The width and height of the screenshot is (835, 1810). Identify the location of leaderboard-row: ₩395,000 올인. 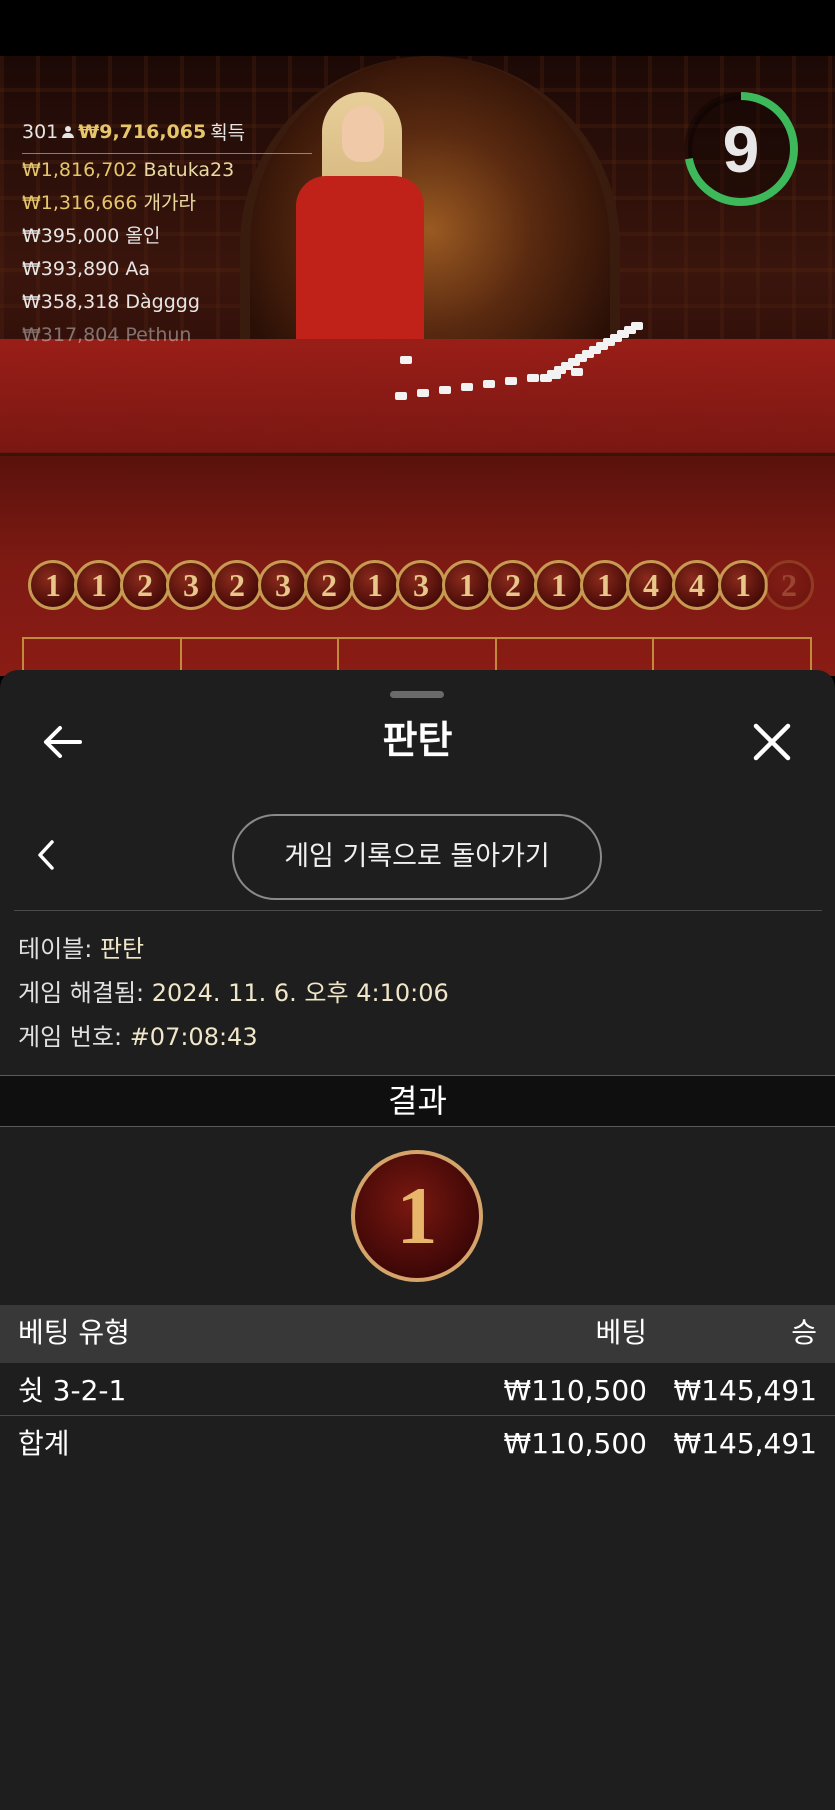
(167, 236).